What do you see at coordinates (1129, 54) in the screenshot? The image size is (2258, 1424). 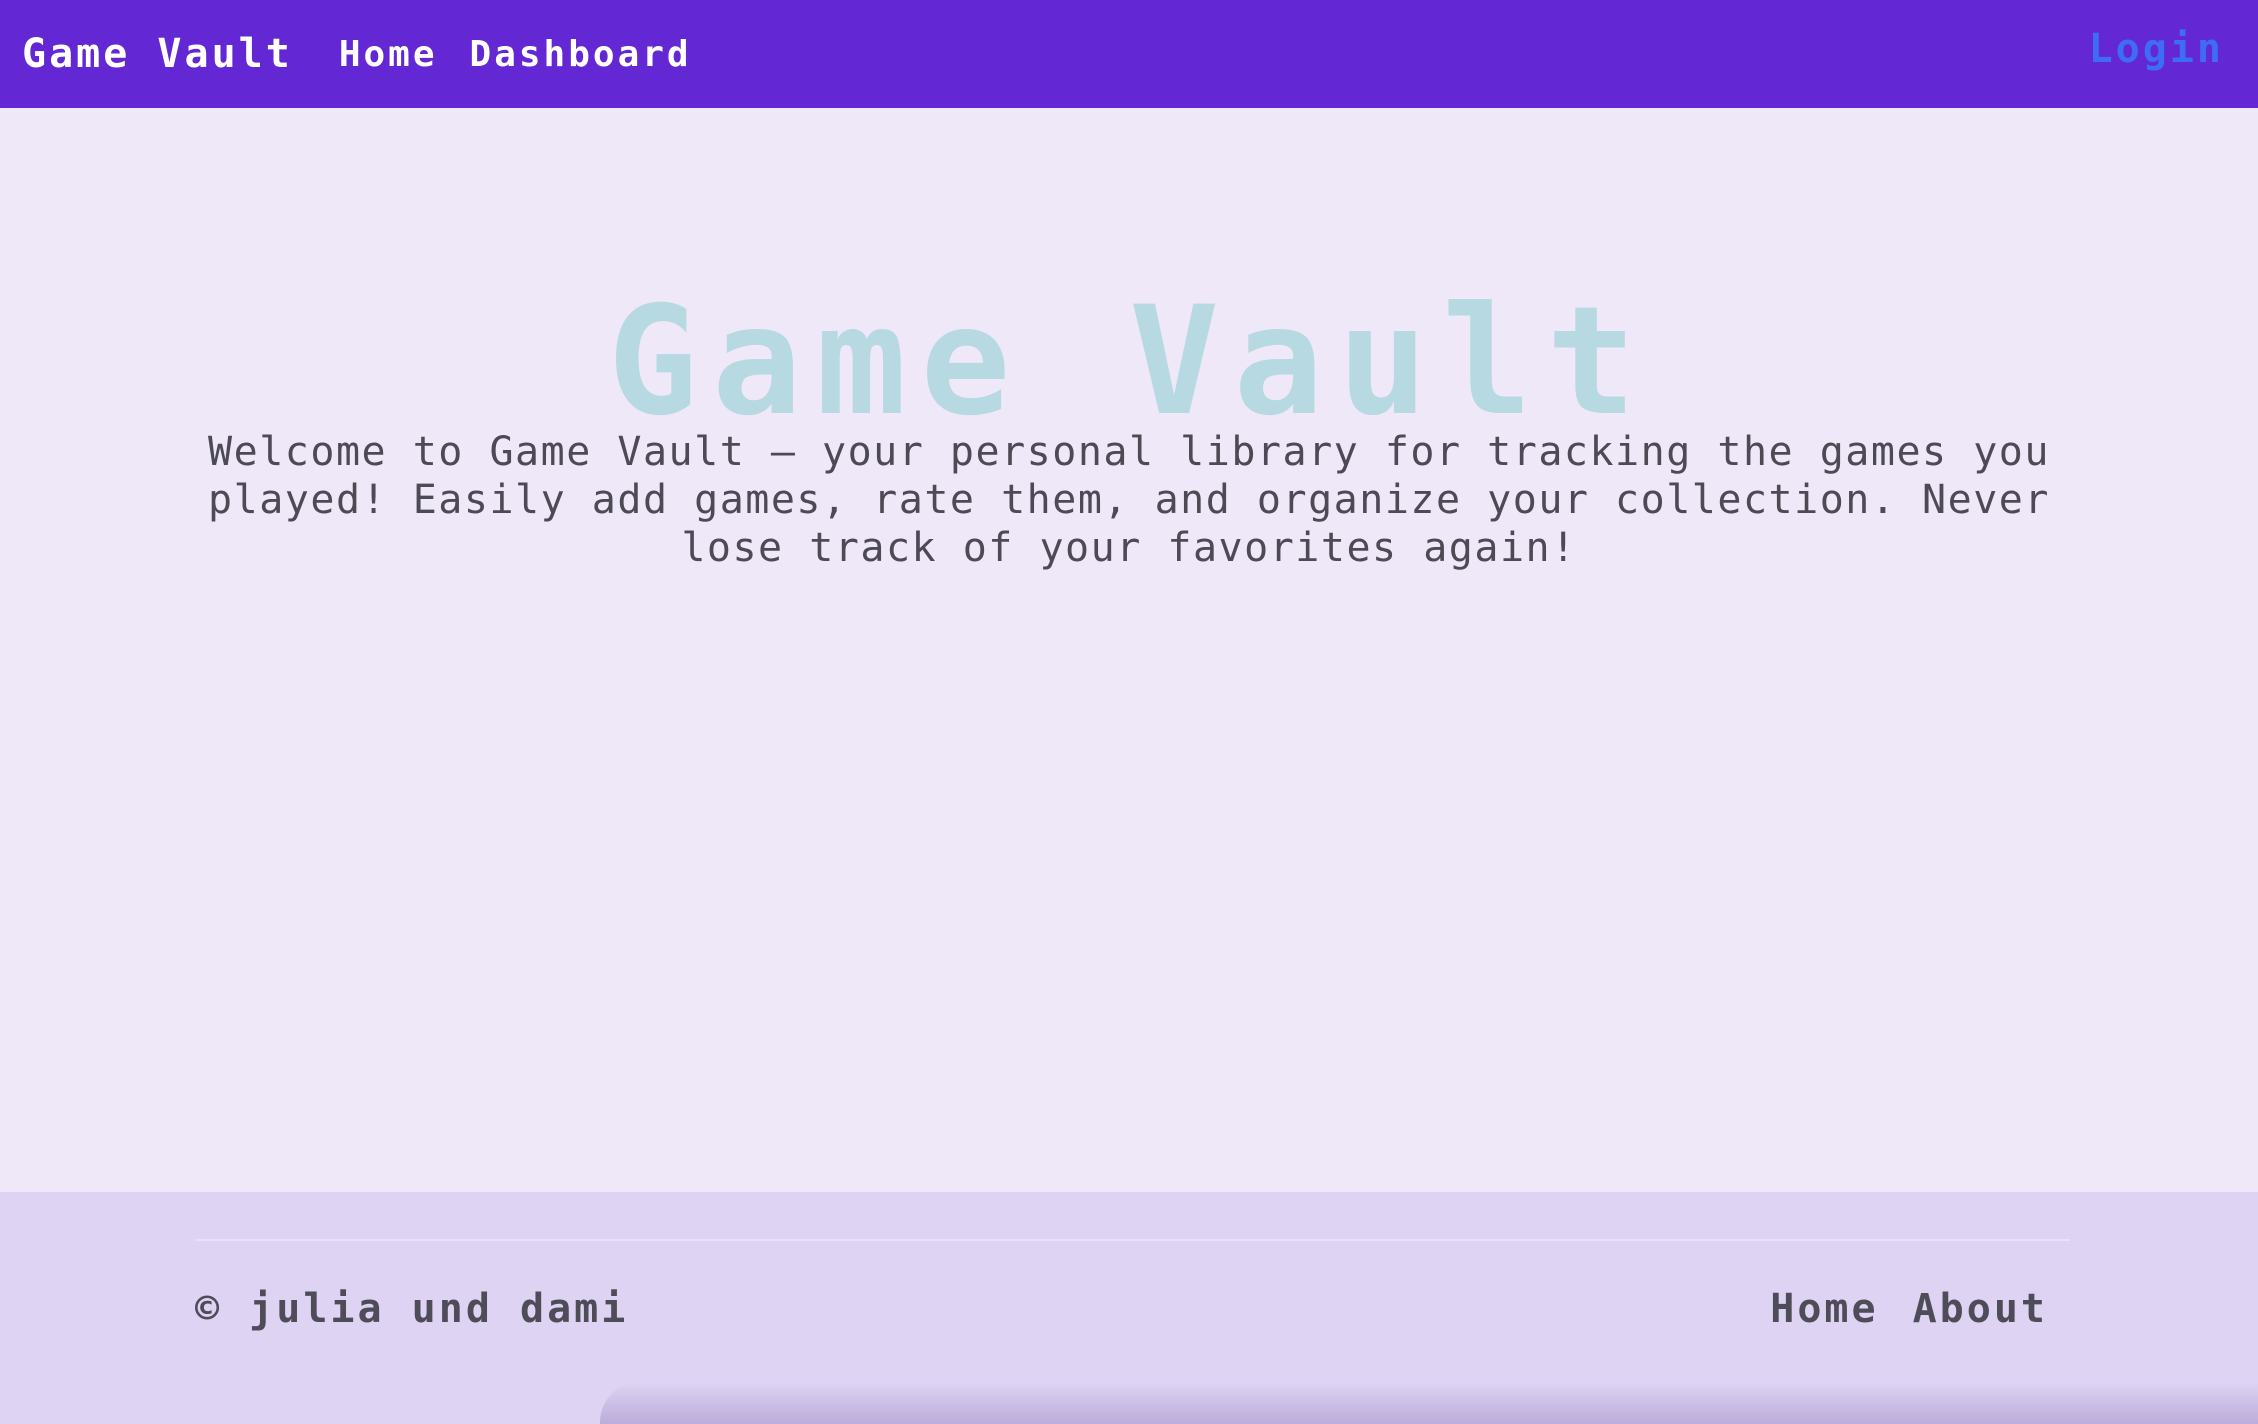 I see `top-navbar: Game Vault Home Dashboard Login` at bounding box center [1129, 54].